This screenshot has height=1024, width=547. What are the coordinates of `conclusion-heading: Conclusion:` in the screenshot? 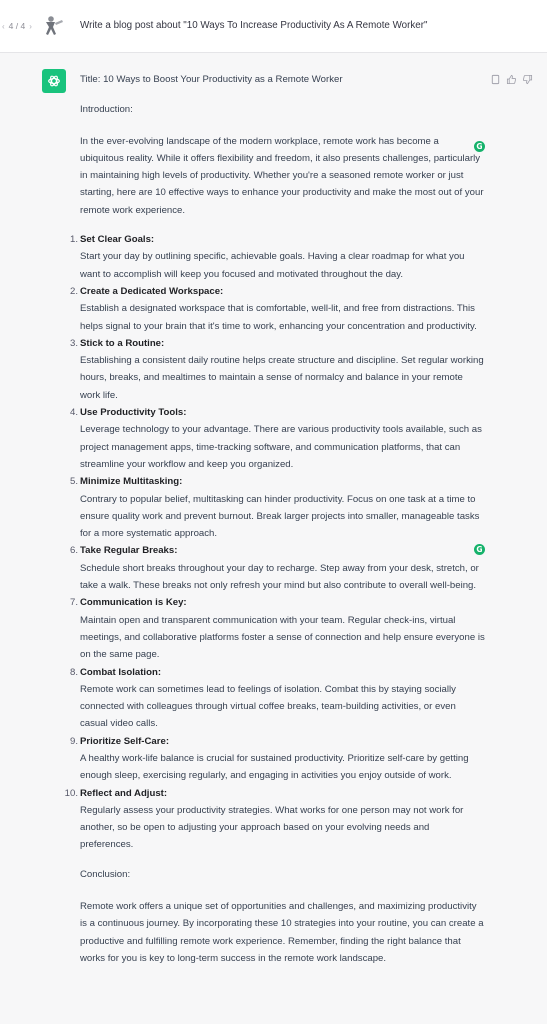 It's located at (105, 874).